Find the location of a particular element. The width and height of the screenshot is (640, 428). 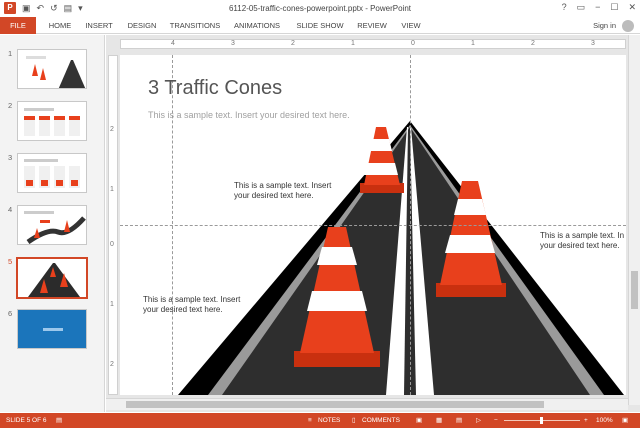

thumbnail-number: 3 is located at coordinates (10, 157).